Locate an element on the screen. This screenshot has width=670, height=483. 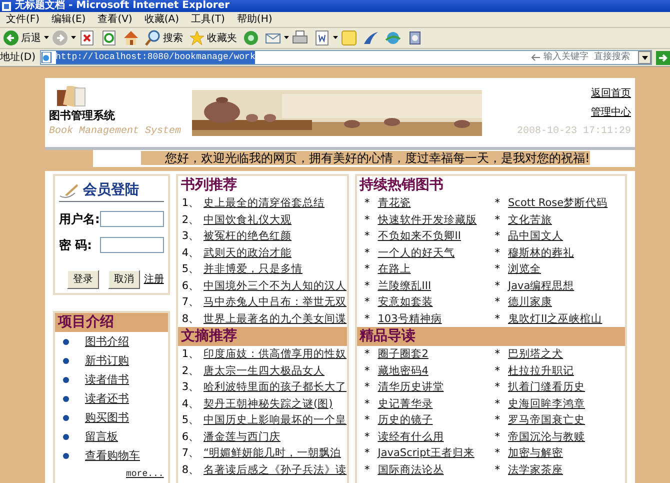
book-link: 历史的镜子 is located at coordinates (405, 420).